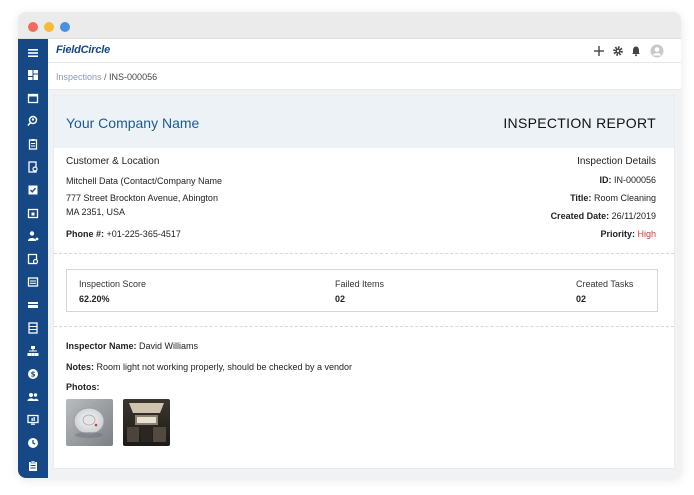 This screenshot has width=694, height=495. Describe the element at coordinates (33, 443) in the screenshot. I see `clock-icon` at that location.